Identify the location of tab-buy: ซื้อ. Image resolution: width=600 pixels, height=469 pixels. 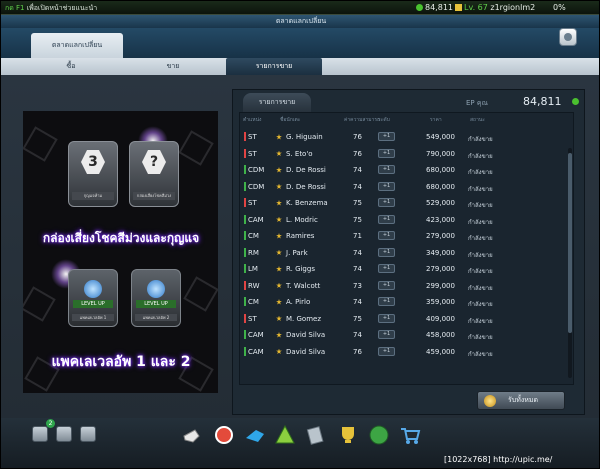
(71, 66).